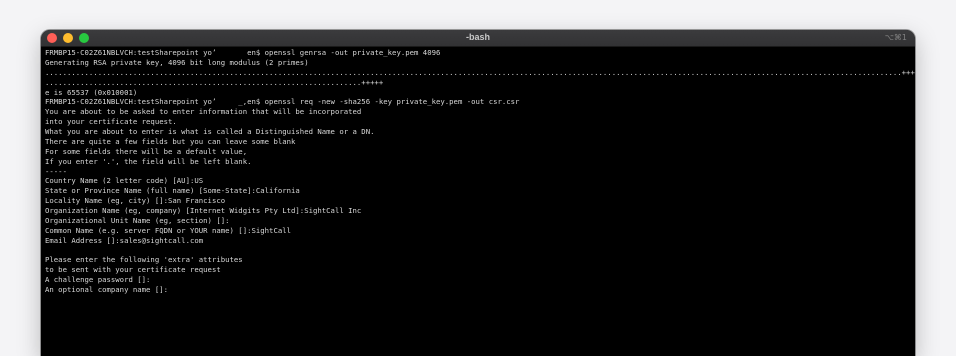 The height and width of the screenshot is (356, 956). What do you see at coordinates (98, 280) in the screenshot?
I see `terminal-line: A challenge password []:` at bounding box center [98, 280].